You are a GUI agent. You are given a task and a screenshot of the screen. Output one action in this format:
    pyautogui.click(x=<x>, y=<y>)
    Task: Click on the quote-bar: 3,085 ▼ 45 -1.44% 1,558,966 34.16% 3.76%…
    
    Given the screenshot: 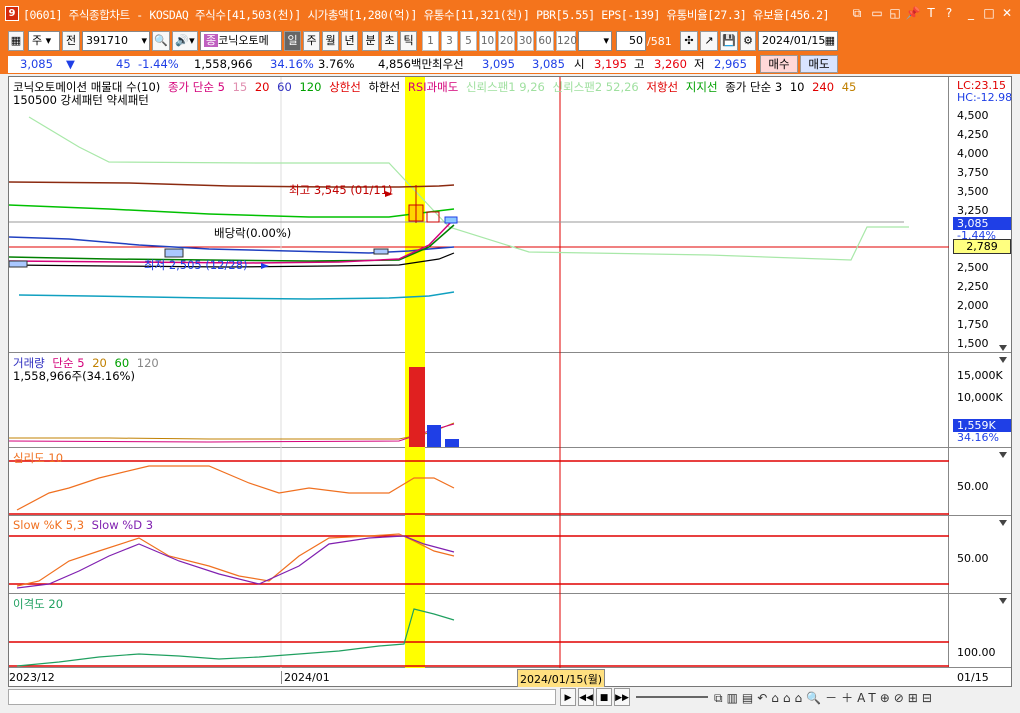 What is the action you would take?
    pyautogui.click(x=510, y=64)
    